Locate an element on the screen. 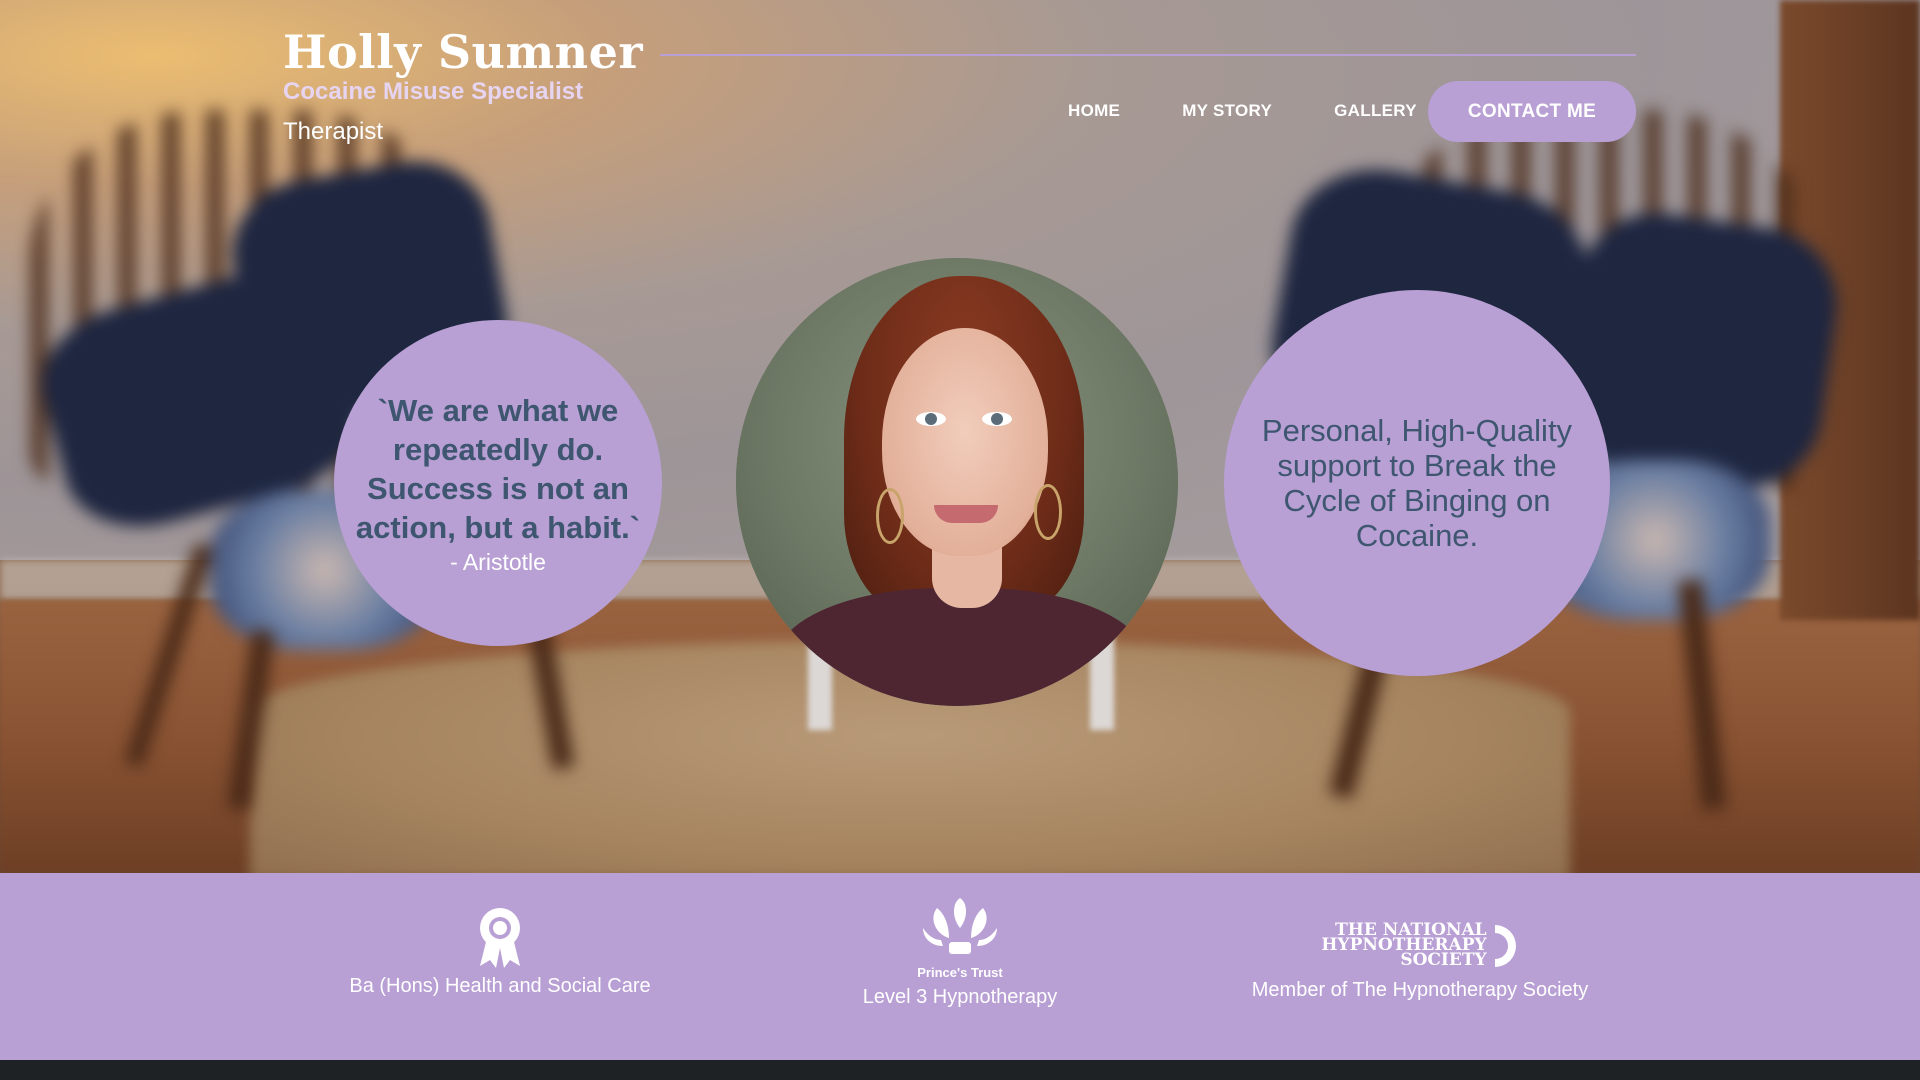 This screenshot has height=1080, width=1920. credential-princes-trust: Prince's Trust Level 3 Hypnotherapy is located at coordinates (960, 951).